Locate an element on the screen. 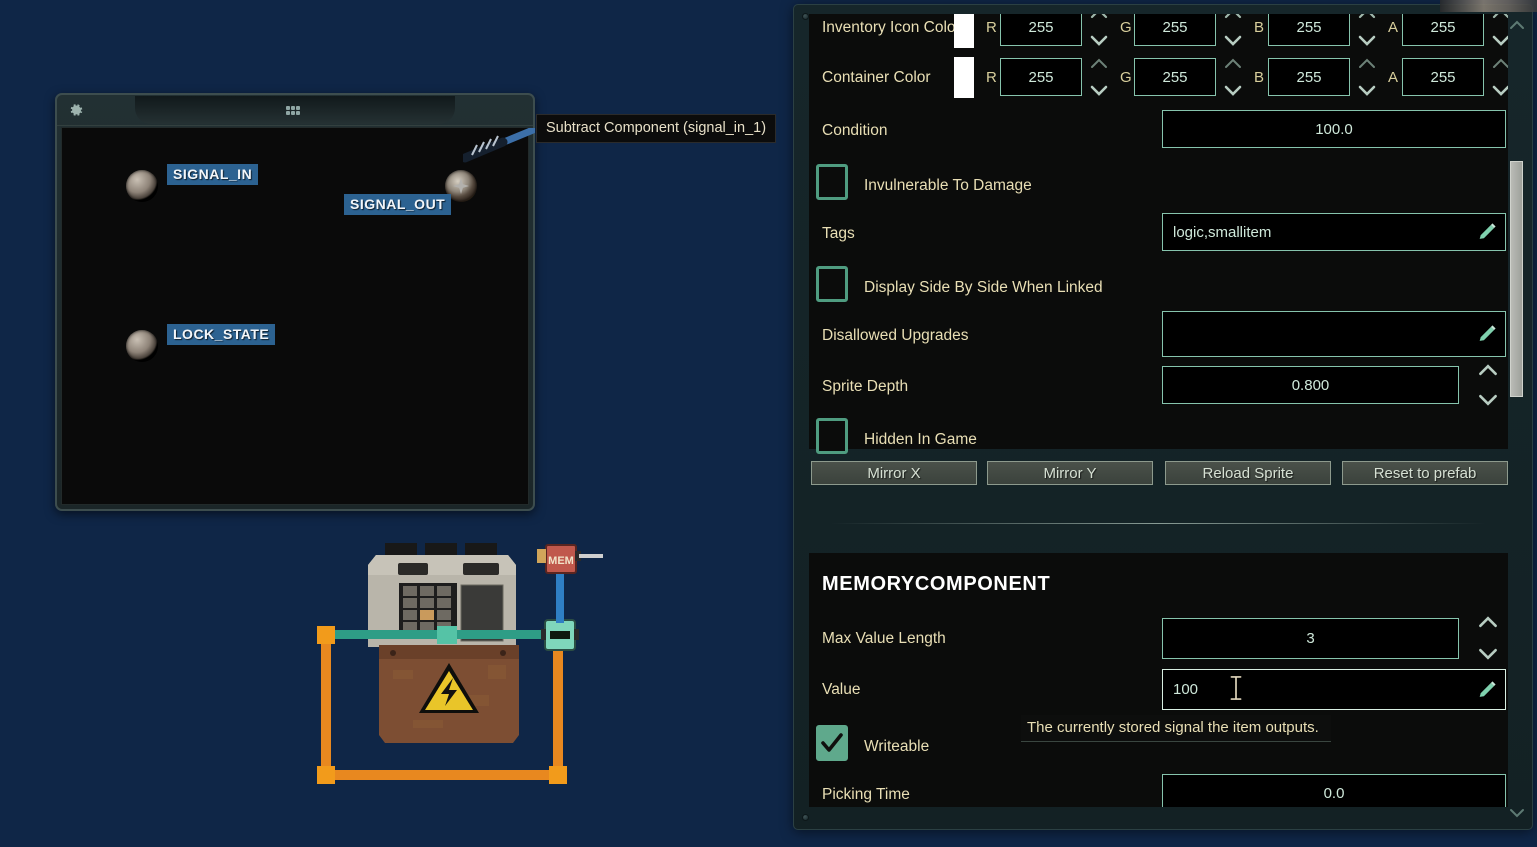 The height and width of the screenshot is (847, 1537). label-writeable: Writeable is located at coordinates (897, 746).